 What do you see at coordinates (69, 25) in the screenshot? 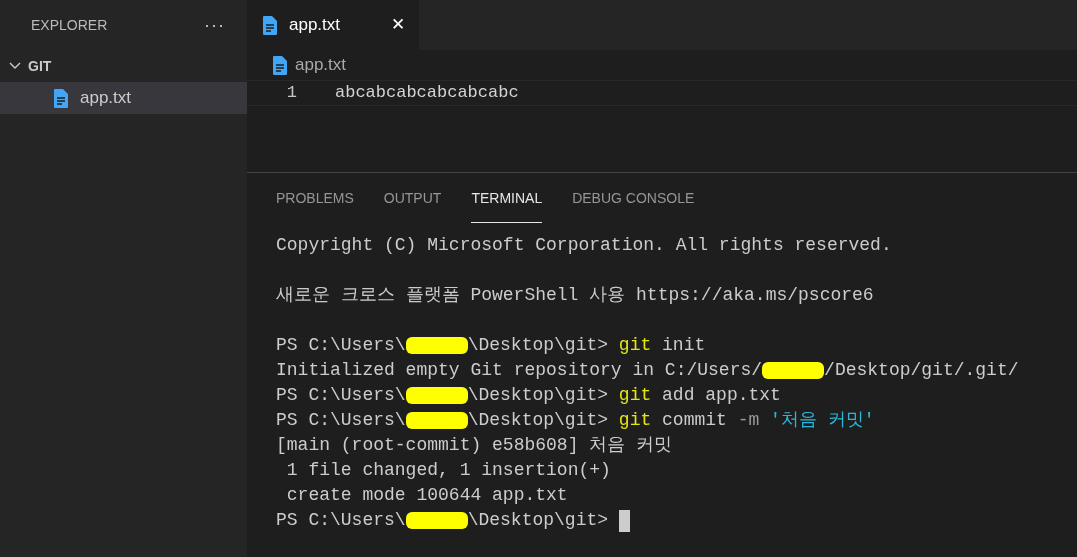
I see `sidebar-title: EXPLORER` at bounding box center [69, 25].